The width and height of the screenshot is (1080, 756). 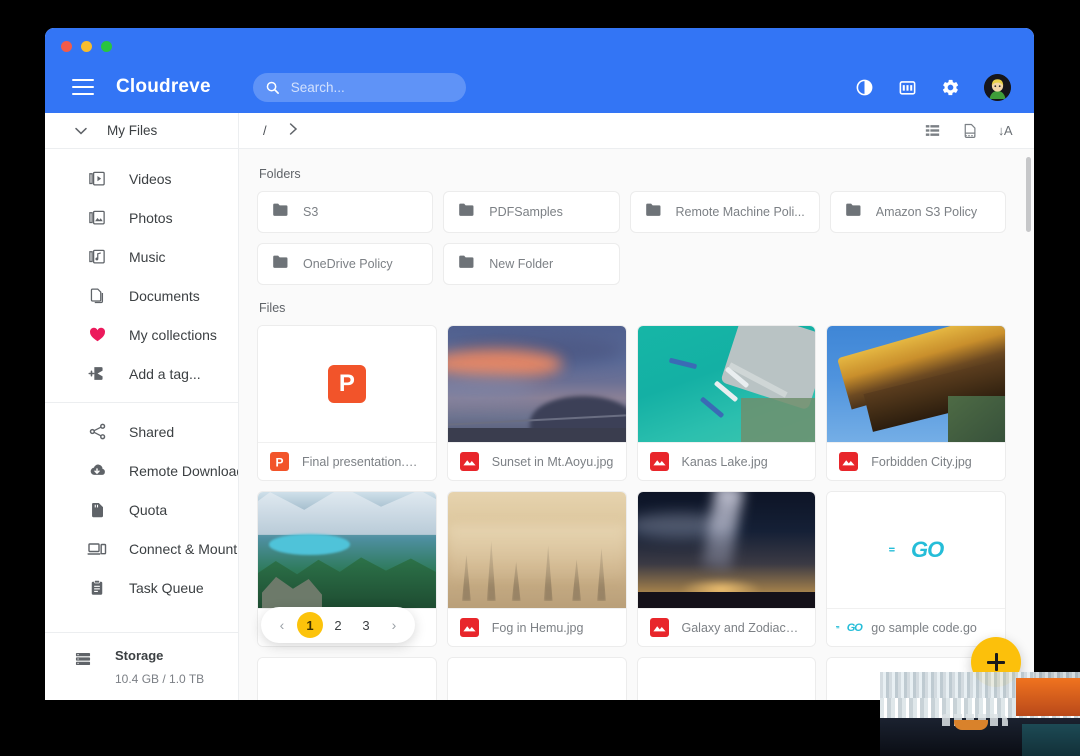 I want to click on folder-card: OneDrive Policy, so click(x=345, y=264).